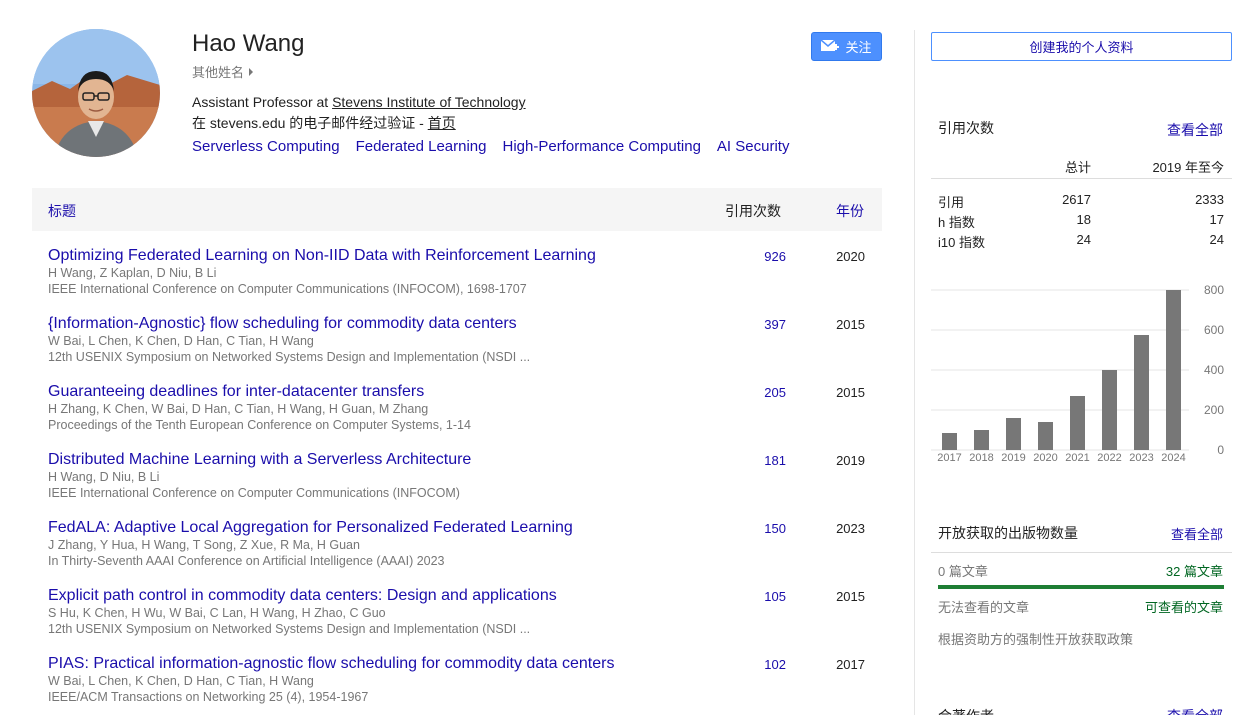  What do you see at coordinates (1216, 239) in the screenshot?
I see `metric-since: 24` at bounding box center [1216, 239].